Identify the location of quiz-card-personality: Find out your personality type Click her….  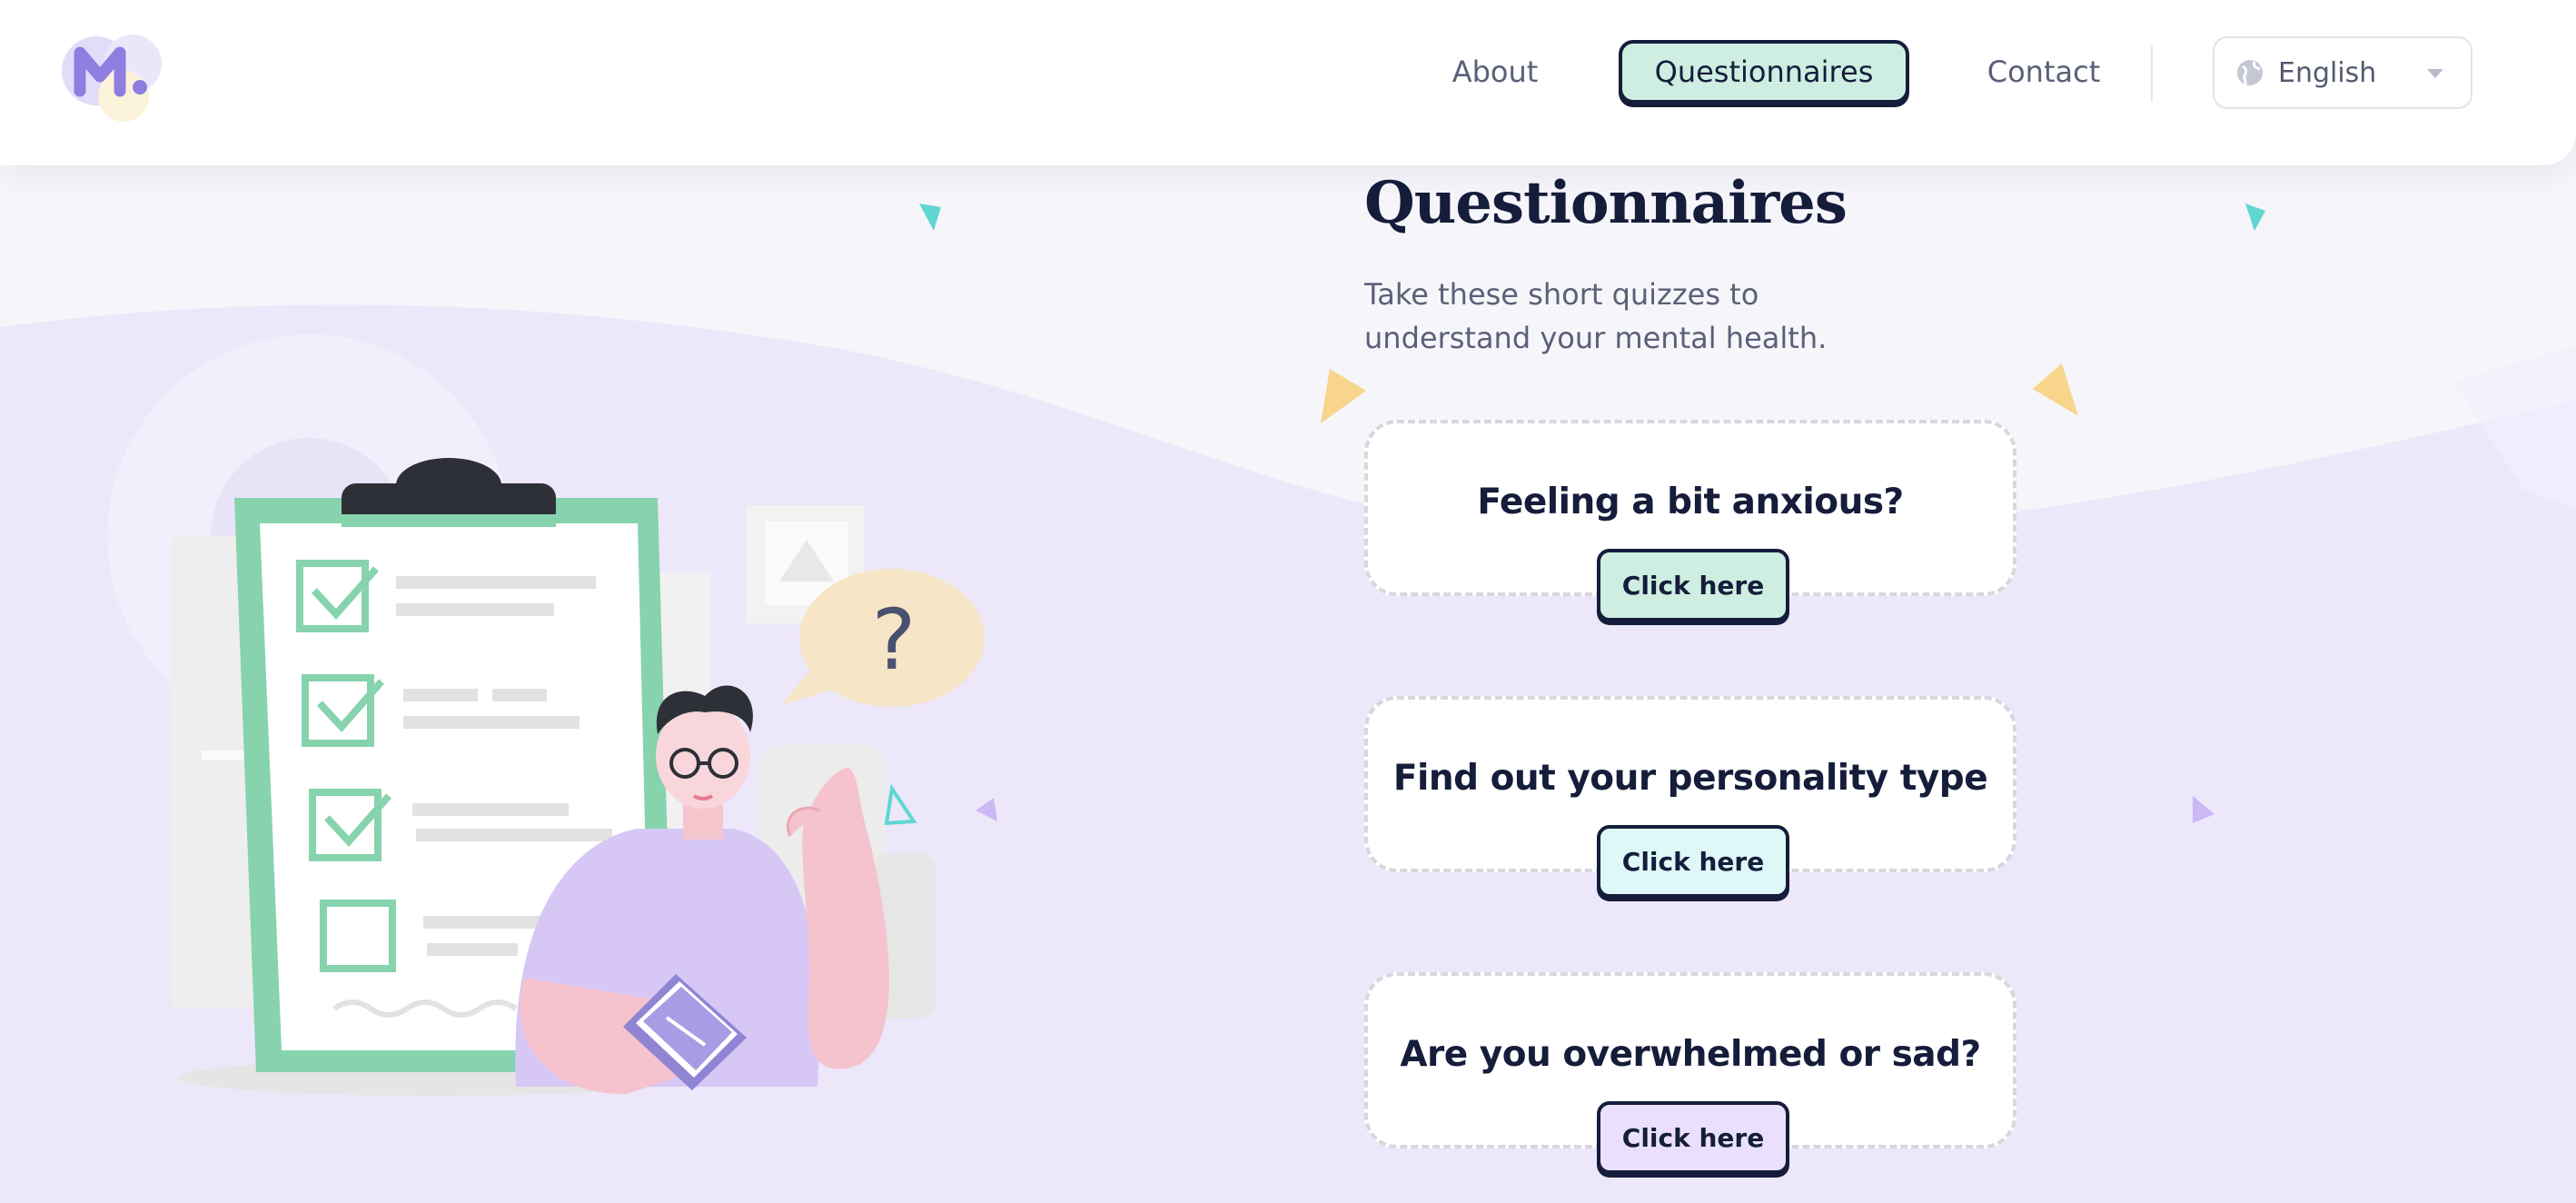
(1690, 797).